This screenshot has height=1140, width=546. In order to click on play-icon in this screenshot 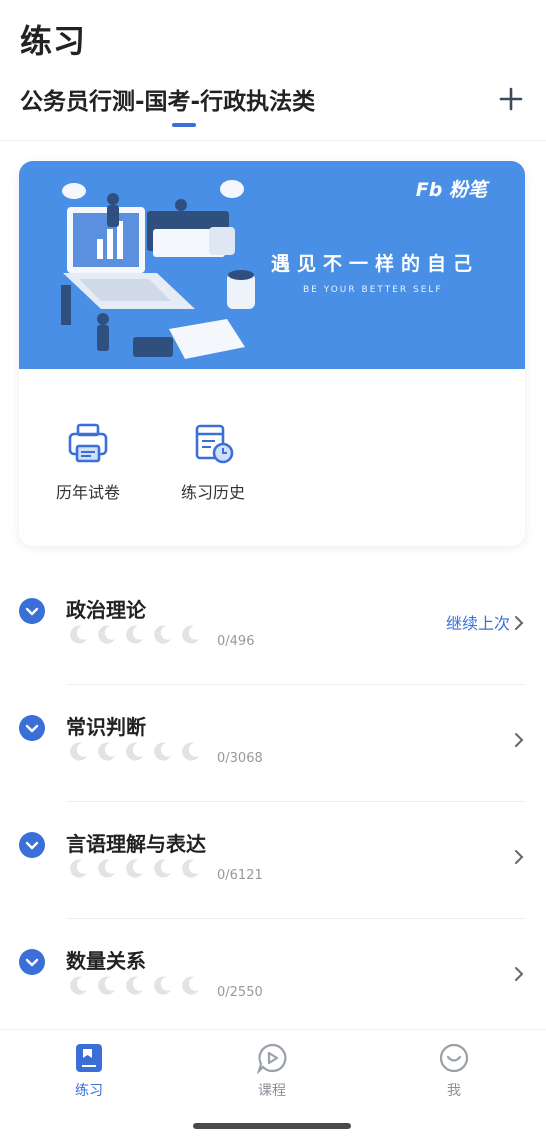, I will do `click(271, 1059)`.